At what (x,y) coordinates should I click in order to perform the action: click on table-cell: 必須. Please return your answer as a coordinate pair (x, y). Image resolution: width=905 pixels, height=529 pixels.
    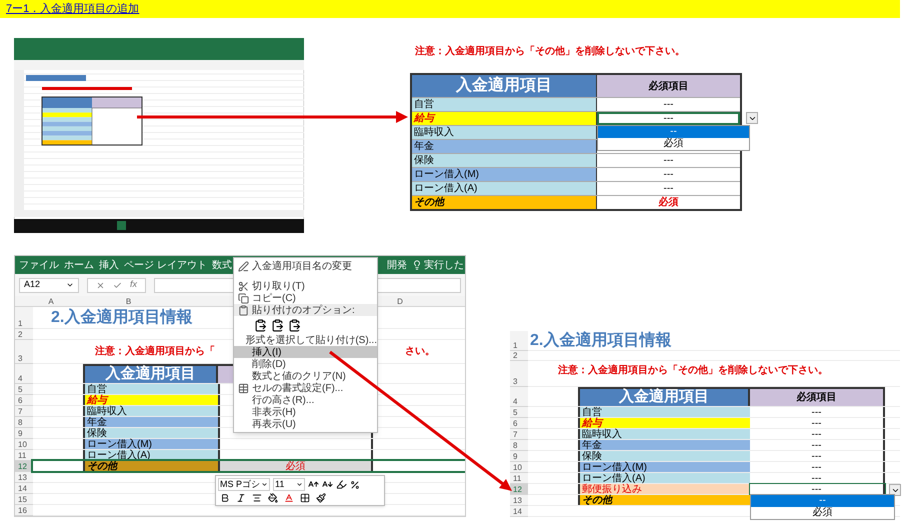
    Looking at the image, I should click on (295, 466).